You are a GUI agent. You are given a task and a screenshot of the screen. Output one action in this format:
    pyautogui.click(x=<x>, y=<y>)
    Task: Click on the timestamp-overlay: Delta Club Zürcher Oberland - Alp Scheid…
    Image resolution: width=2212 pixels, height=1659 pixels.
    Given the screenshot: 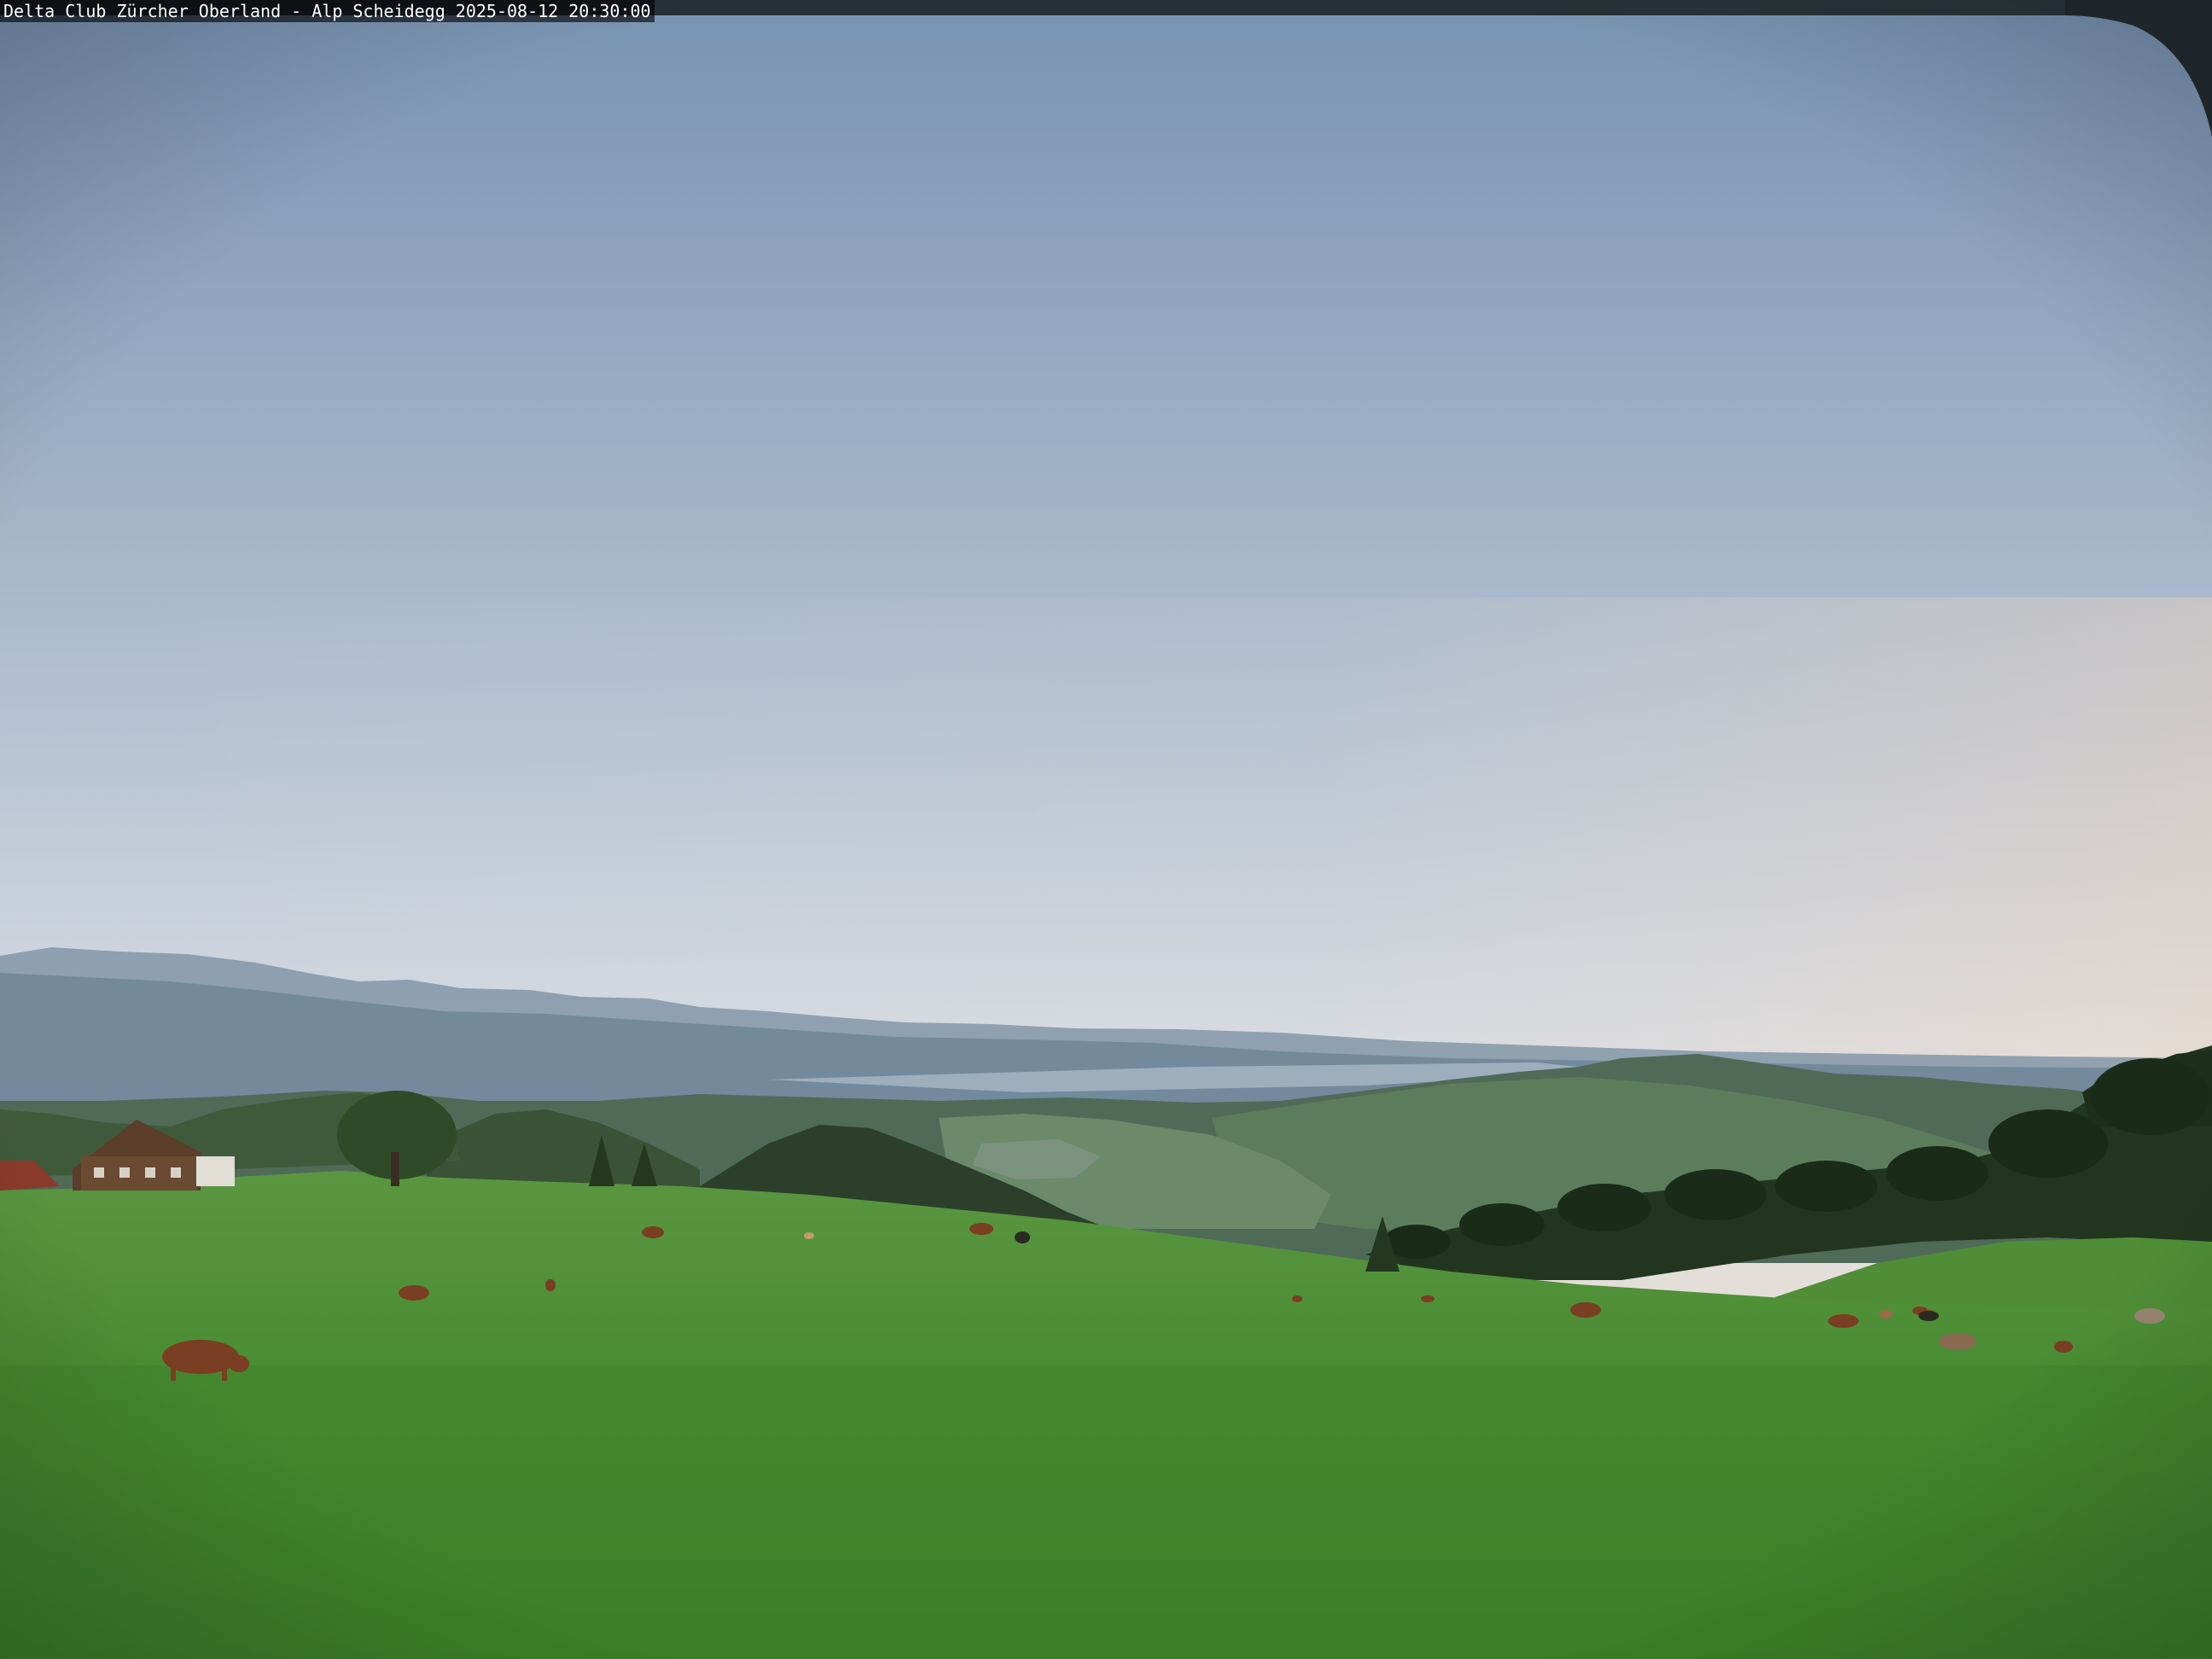 What is the action you would take?
    pyautogui.click(x=327, y=11)
    